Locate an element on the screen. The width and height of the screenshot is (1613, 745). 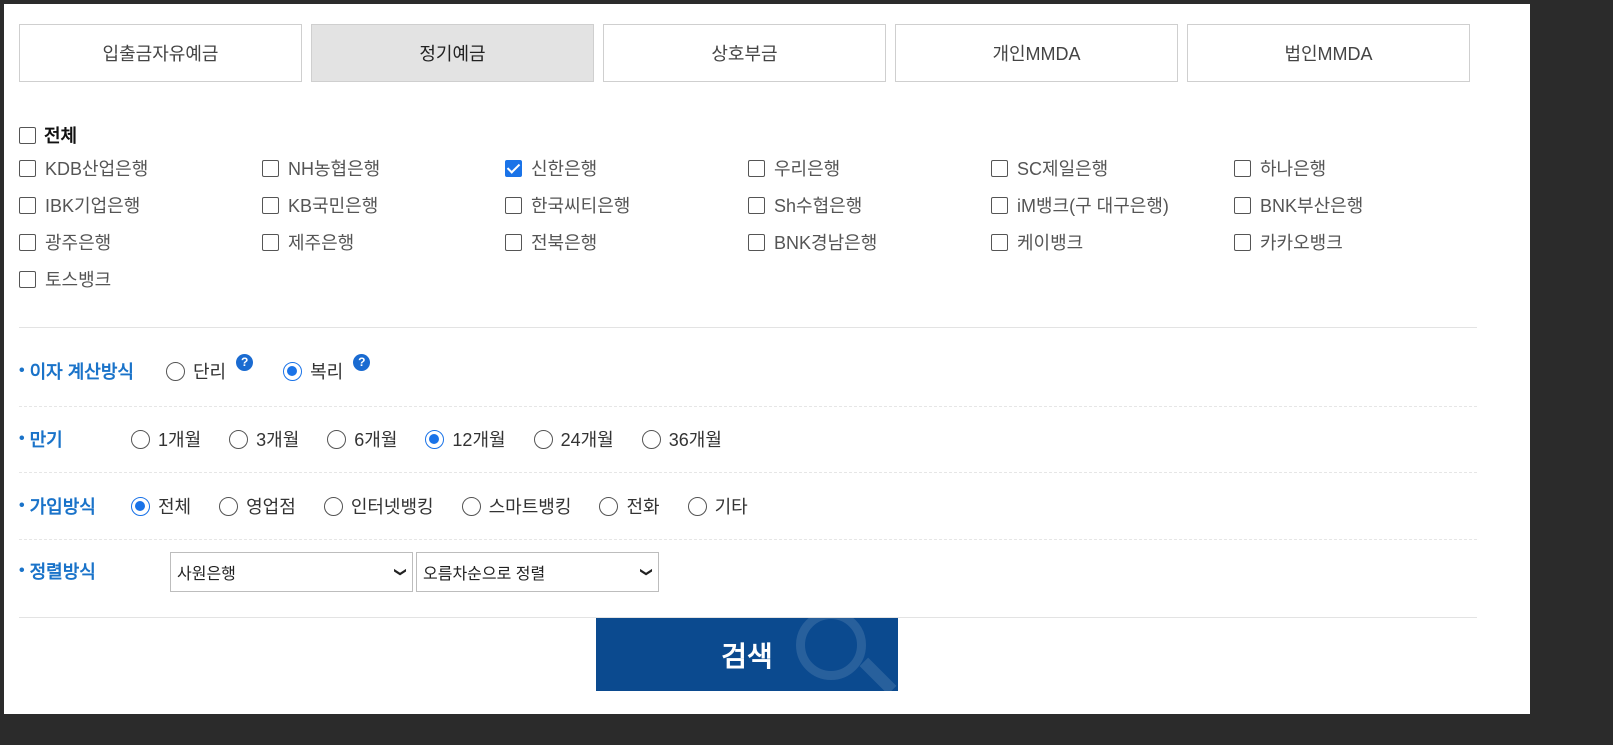
radio-label: 전체 is located at coordinates (175, 507).